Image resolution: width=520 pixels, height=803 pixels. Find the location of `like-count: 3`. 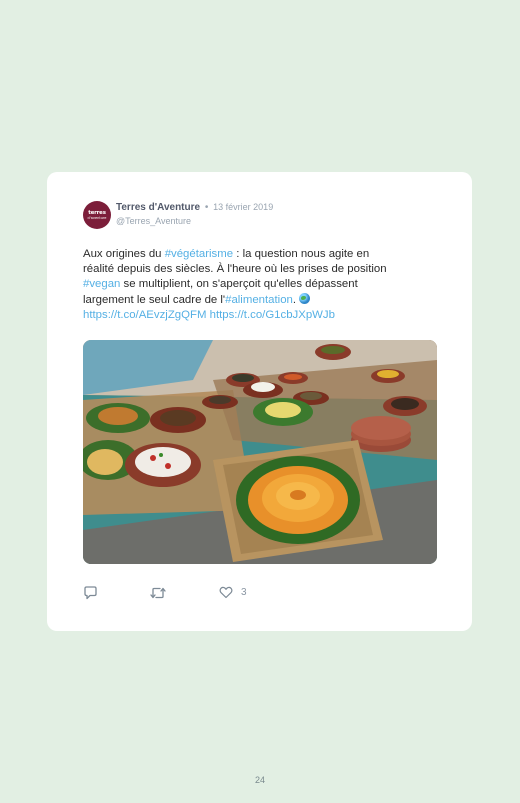

like-count: 3 is located at coordinates (244, 592).